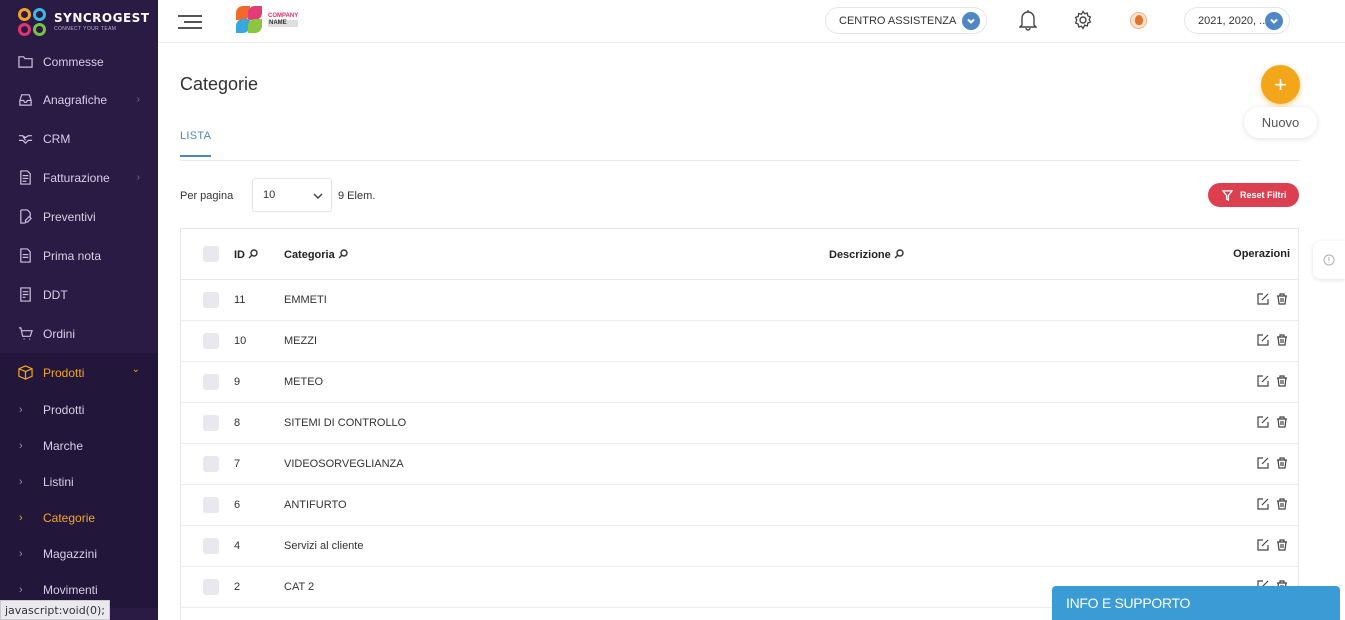  I want to click on info-icon, so click(1329, 260).